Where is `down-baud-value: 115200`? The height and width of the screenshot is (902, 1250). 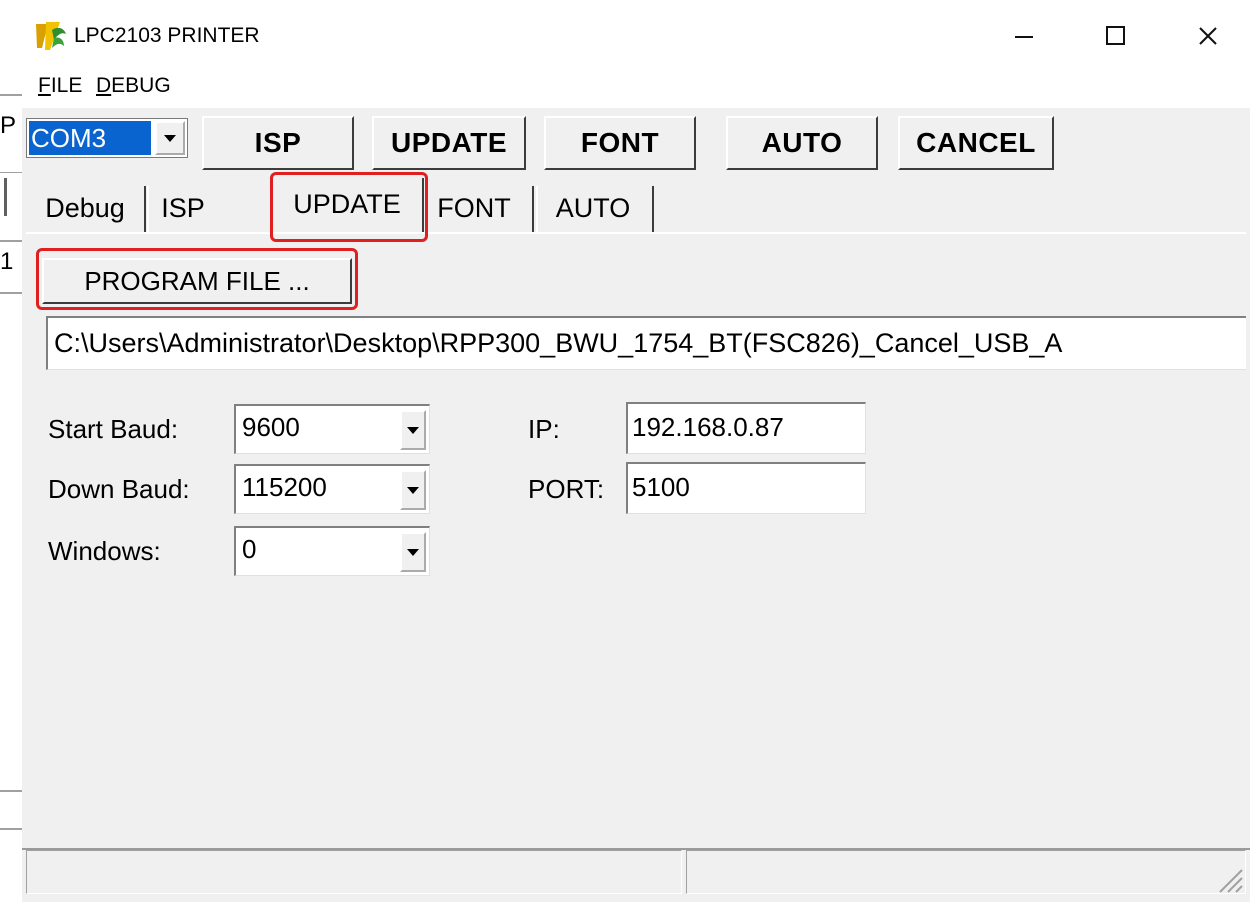
down-baud-value: 115200 is located at coordinates (284, 487).